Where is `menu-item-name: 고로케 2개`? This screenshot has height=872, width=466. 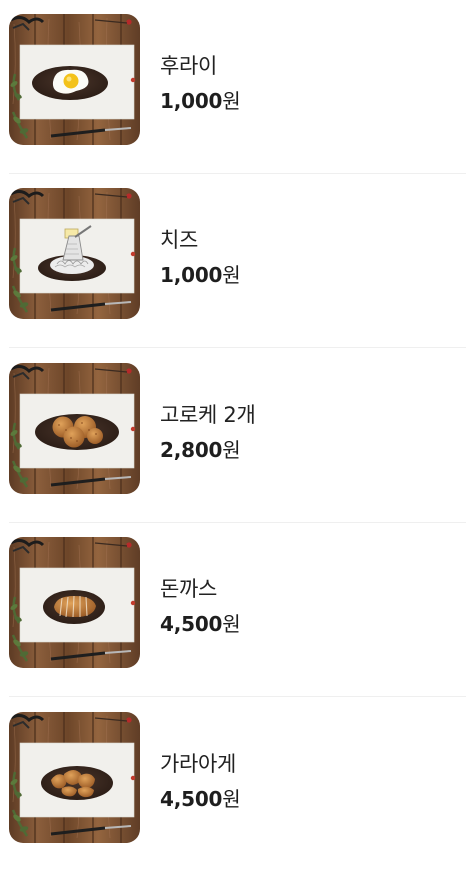
menu-item-name: 고로케 2개 is located at coordinates (208, 415).